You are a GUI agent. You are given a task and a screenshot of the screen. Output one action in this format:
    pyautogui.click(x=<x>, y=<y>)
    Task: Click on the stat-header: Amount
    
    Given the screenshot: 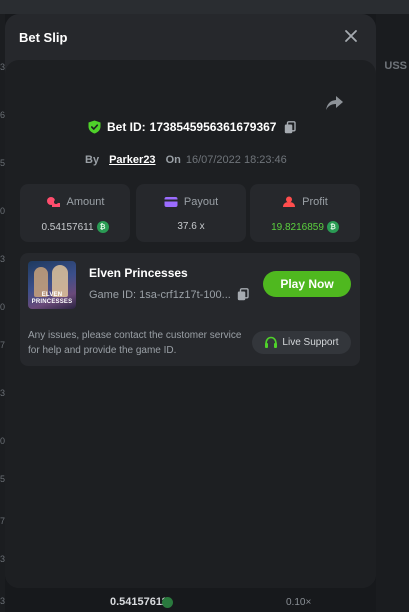 What is the action you would take?
    pyautogui.click(x=75, y=202)
    